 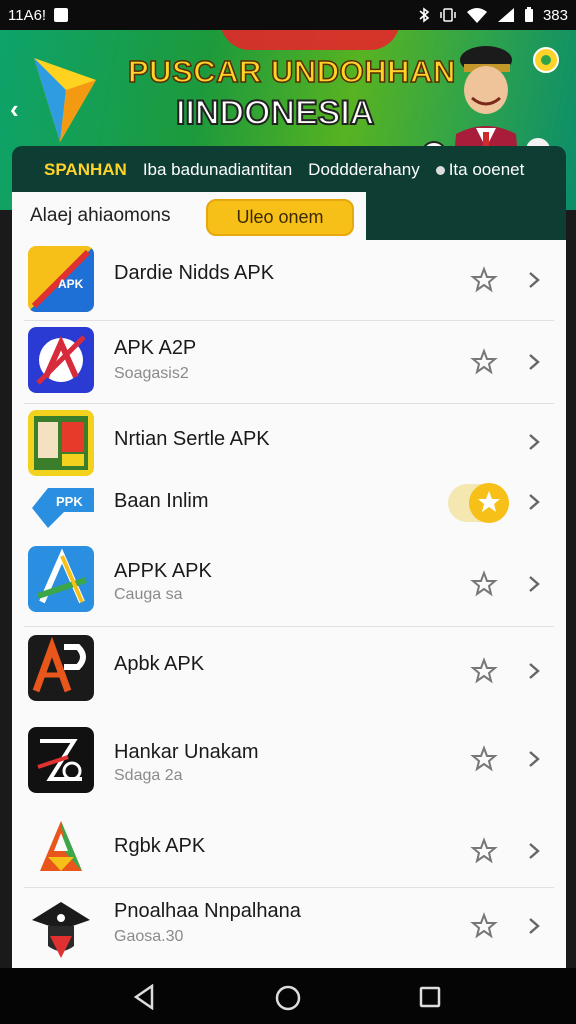 I want to click on navigation-bar, so click(x=288, y=996).